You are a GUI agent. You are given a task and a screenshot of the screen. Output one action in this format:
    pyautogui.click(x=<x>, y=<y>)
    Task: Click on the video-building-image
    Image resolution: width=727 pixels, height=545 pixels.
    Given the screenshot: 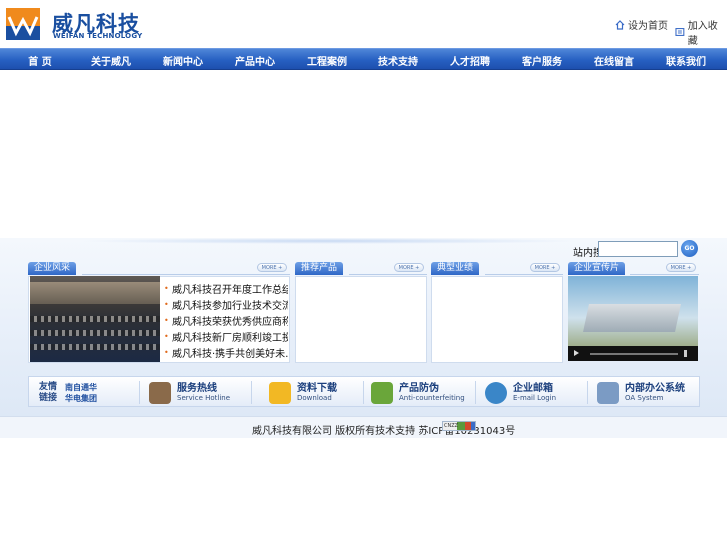 What is the action you would take?
    pyautogui.click(x=632, y=318)
    